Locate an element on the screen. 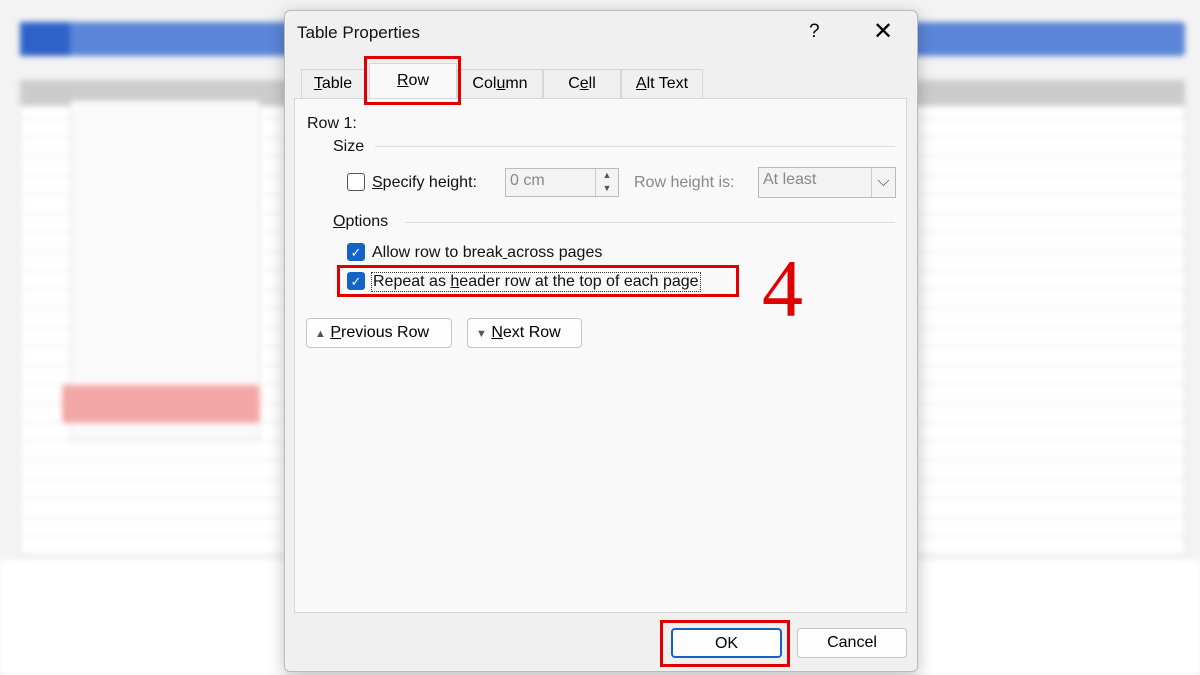 This screenshot has width=1200, height=675. highlight-row-tab is located at coordinates (412, 80).